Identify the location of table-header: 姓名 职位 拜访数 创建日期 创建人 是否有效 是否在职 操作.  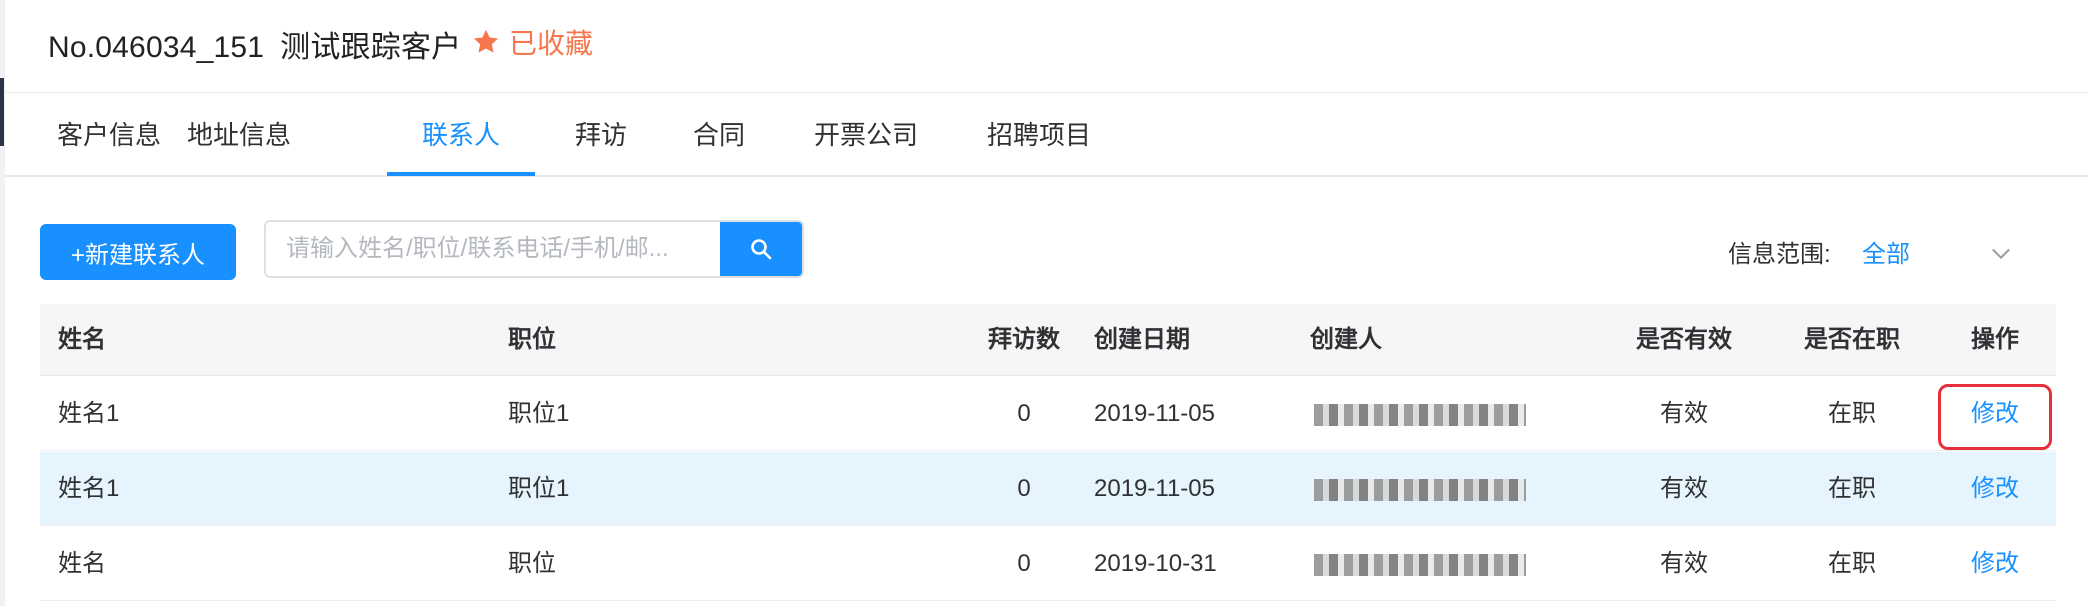
(1048, 340).